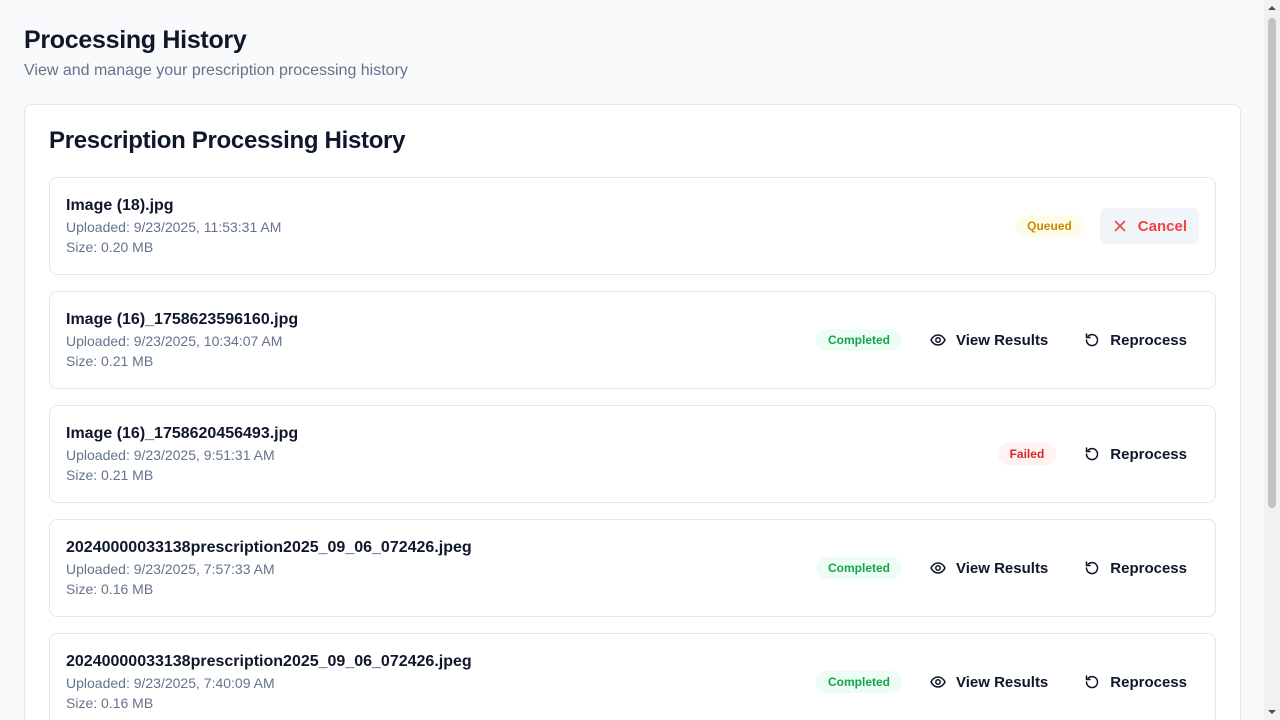 The height and width of the screenshot is (720, 1280). I want to click on status-badge: Queued, so click(1049, 226).